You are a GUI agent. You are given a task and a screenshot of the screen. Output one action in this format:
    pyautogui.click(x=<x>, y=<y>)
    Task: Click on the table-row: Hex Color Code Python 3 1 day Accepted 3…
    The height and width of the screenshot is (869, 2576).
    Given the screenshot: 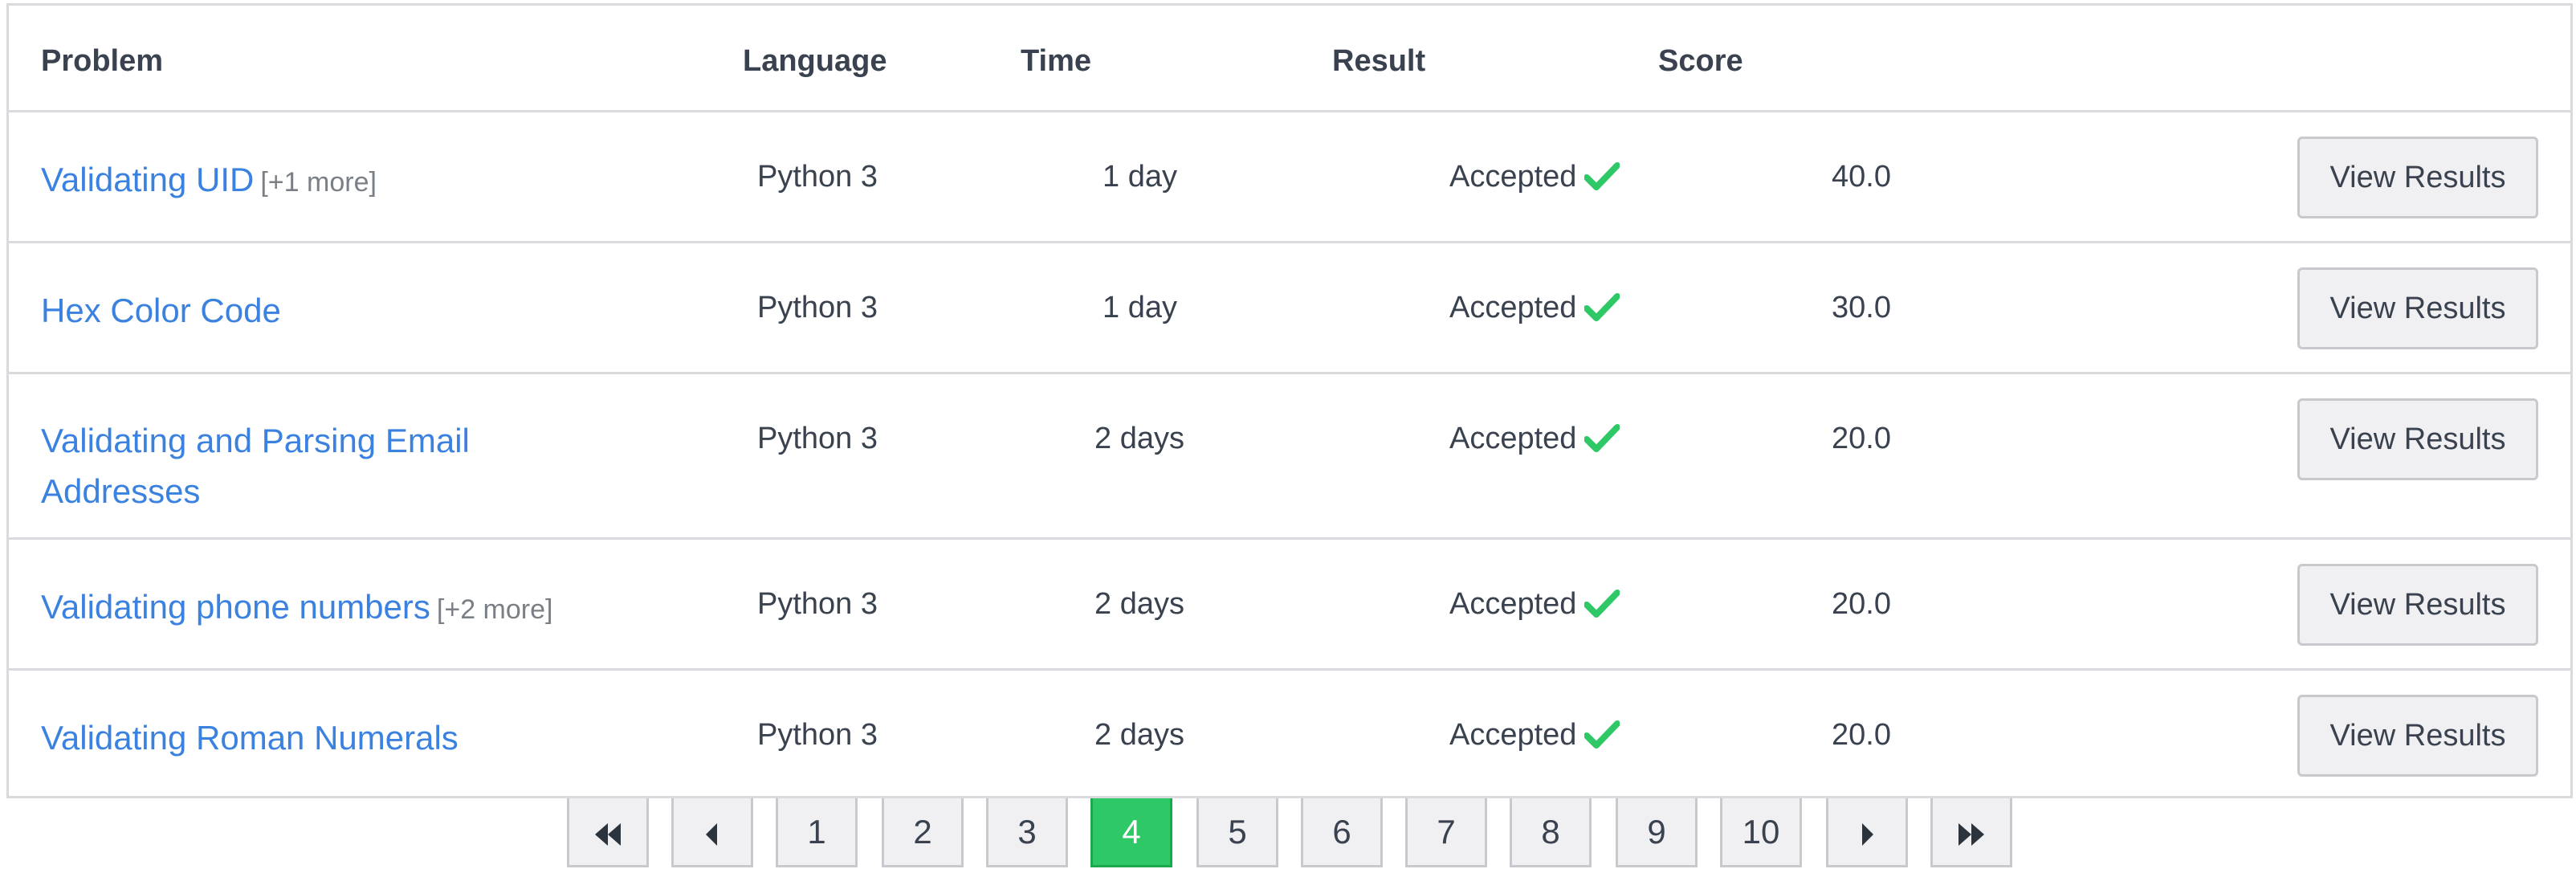 What is the action you would take?
    pyautogui.click(x=1289, y=308)
    